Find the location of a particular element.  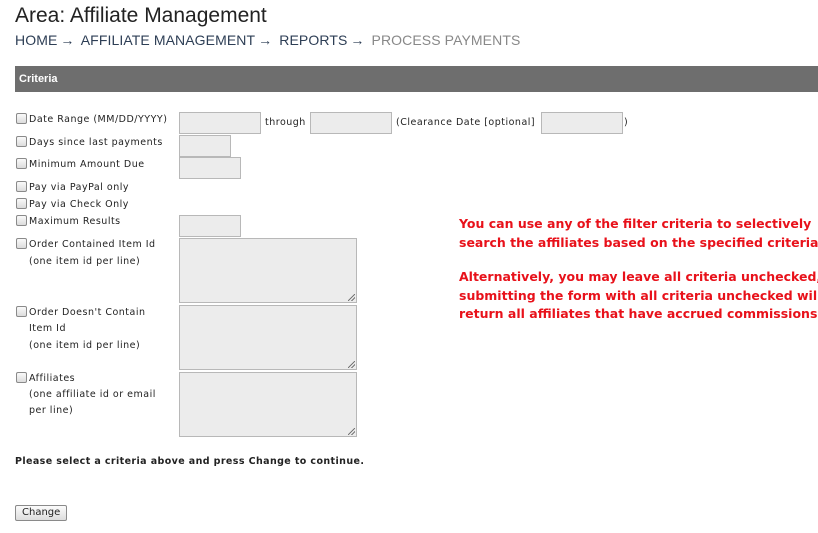

paypal-checkbox is located at coordinates (21, 186).